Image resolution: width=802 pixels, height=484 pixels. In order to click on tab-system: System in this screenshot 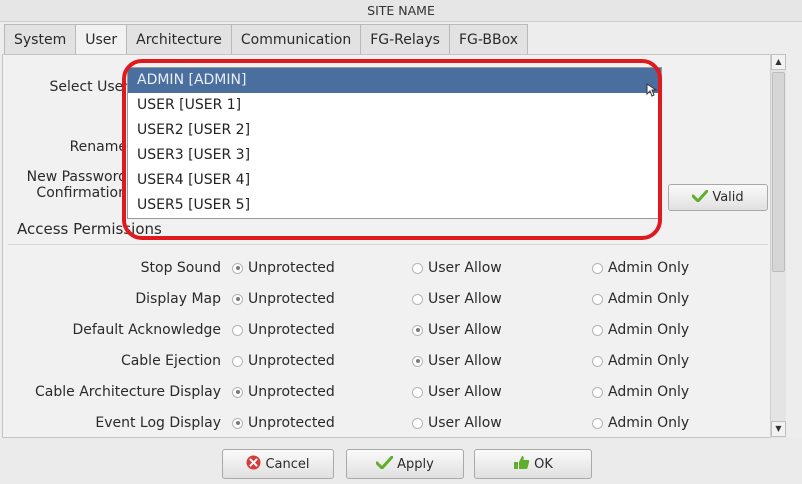, I will do `click(40, 39)`.